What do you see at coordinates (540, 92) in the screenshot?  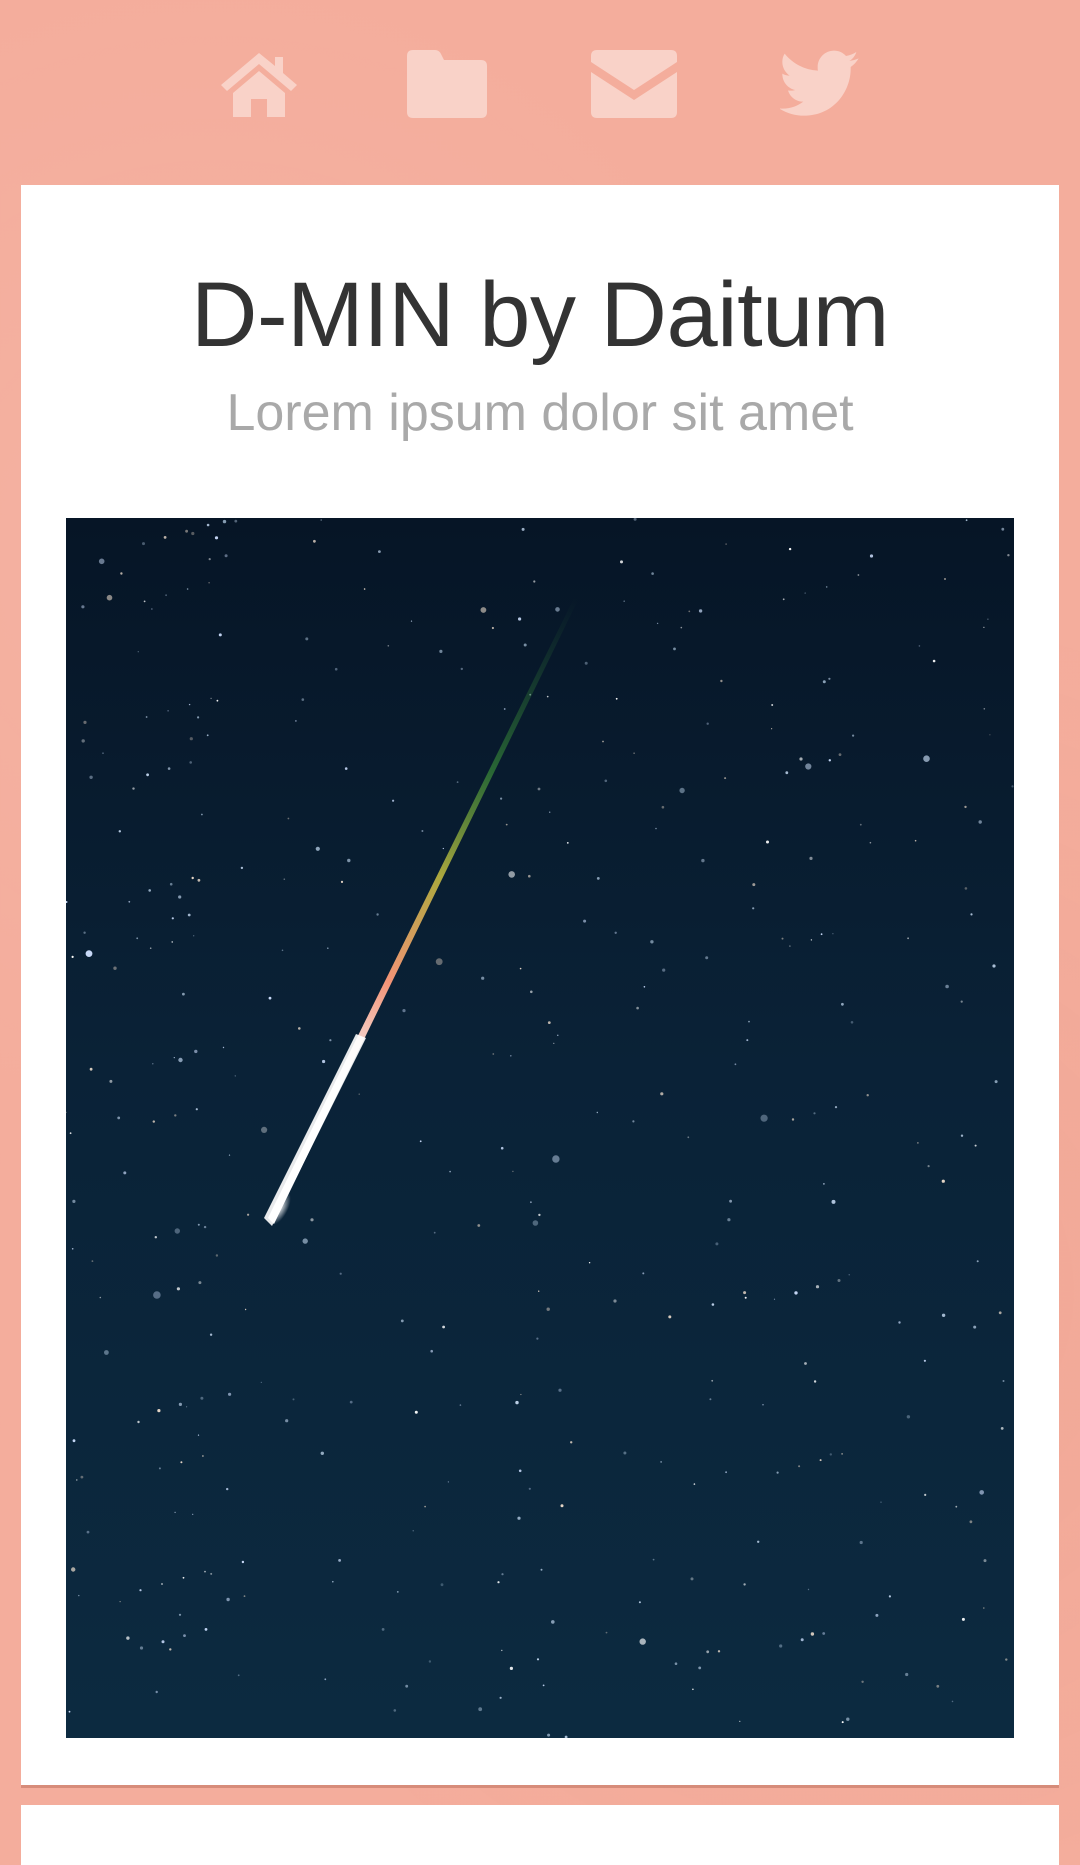 I see `top-navigation` at bounding box center [540, 92].